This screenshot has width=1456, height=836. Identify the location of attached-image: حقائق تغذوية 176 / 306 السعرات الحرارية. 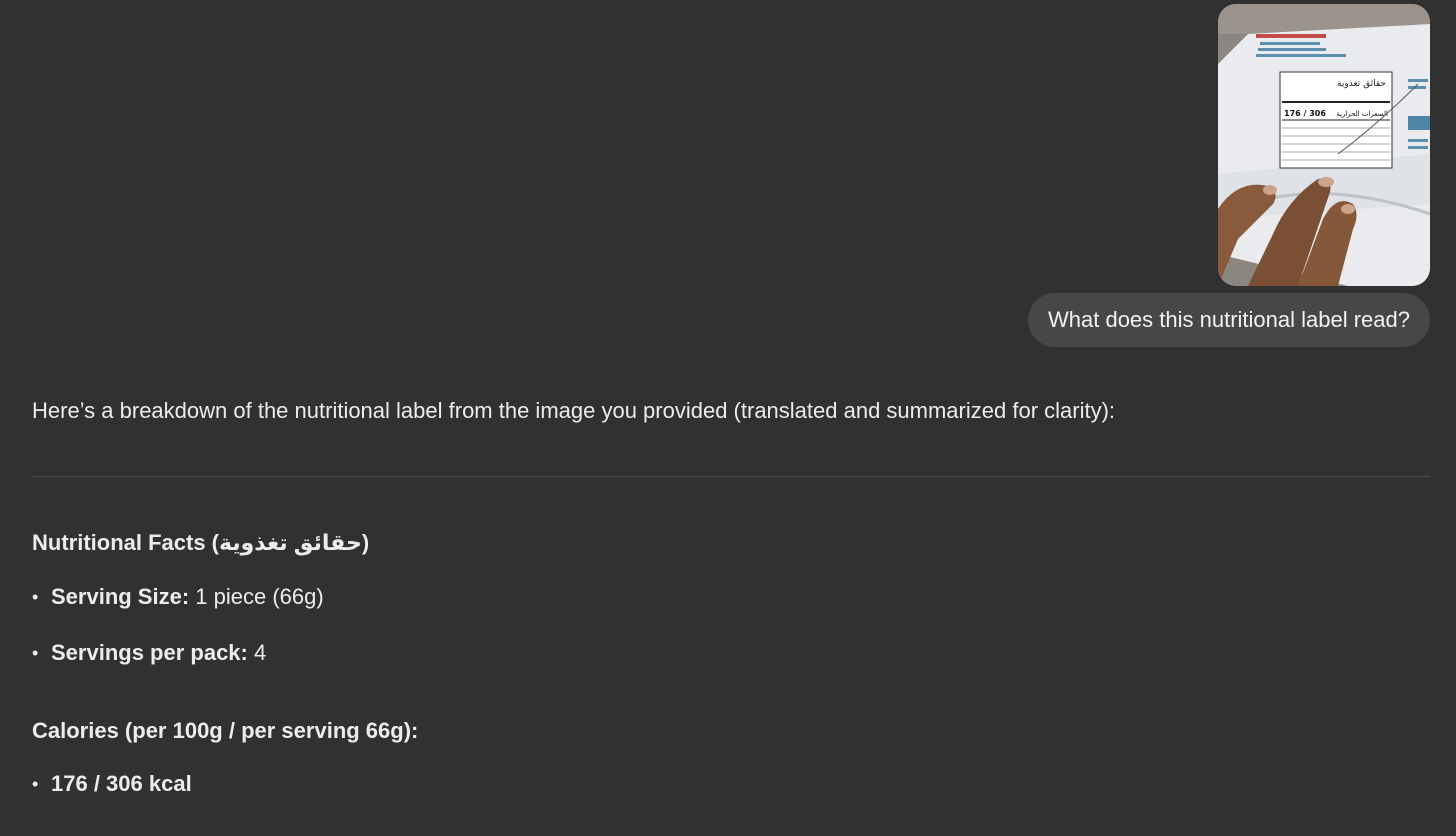
(1324, 145).